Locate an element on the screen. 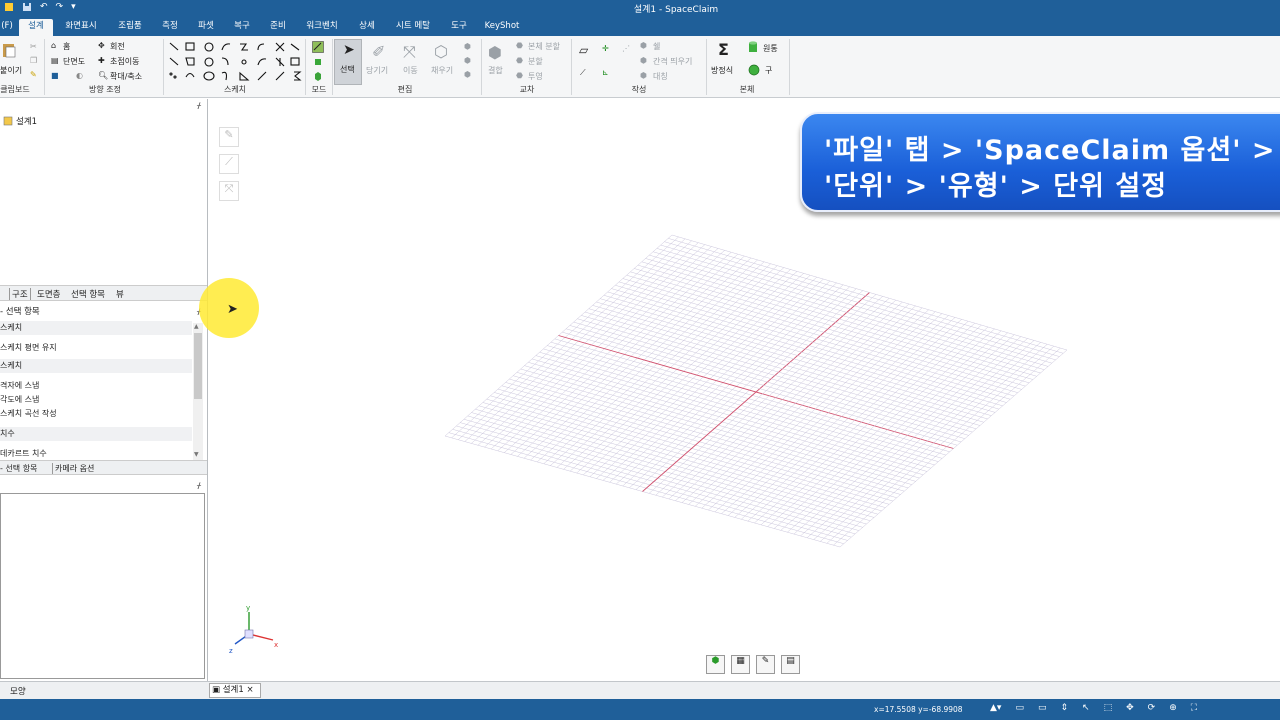  pull-icon: ✐ is located at coordinates (378, 51).